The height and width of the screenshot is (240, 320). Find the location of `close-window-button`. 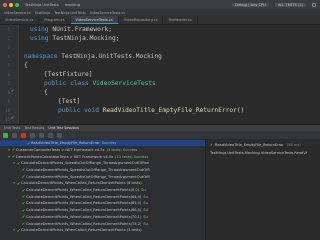

close-window-button is located at coordinates (5, 4).